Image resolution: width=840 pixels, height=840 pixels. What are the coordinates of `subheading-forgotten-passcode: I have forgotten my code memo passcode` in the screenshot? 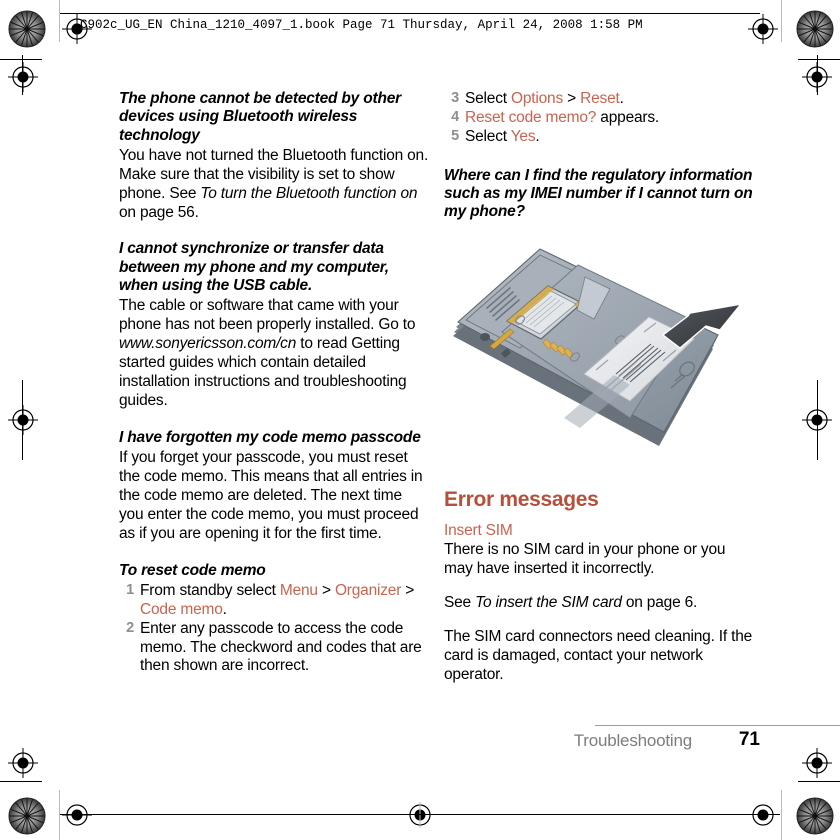 It's located at (270, 437).